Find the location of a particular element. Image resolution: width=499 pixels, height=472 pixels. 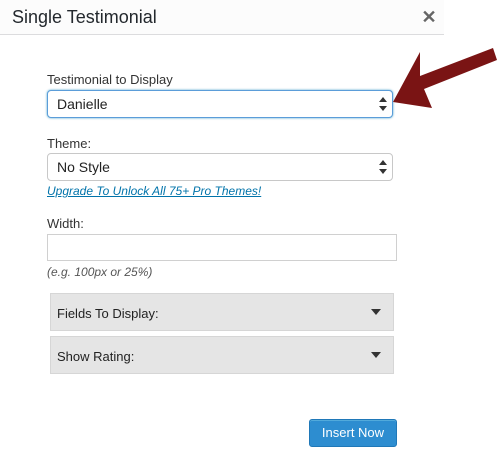

updown-arrows-icon is located at coordinates (383, 167).